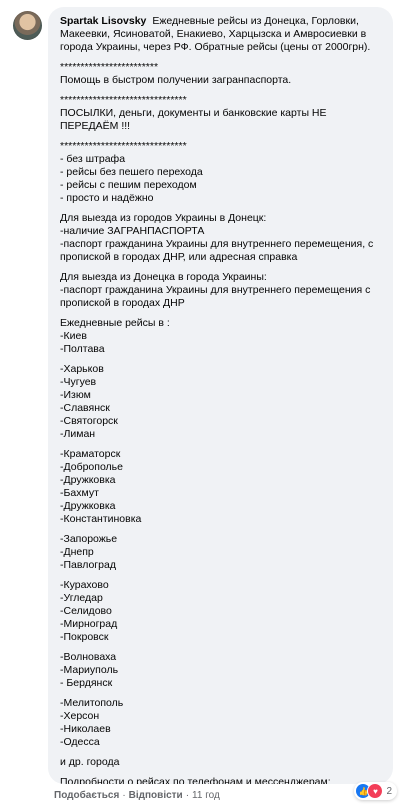  Describe the element at coordinates (80, 716) in the screenshot. I see `comment-line: -Херсон` at that location.